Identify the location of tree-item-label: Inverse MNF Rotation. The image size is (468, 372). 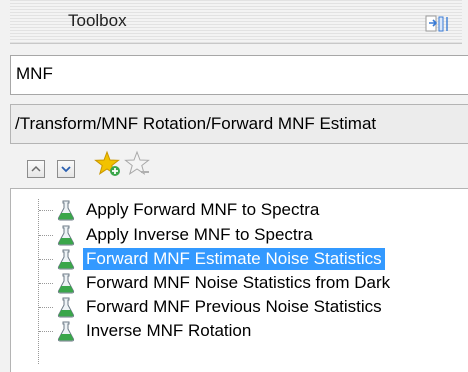
(169, 330).